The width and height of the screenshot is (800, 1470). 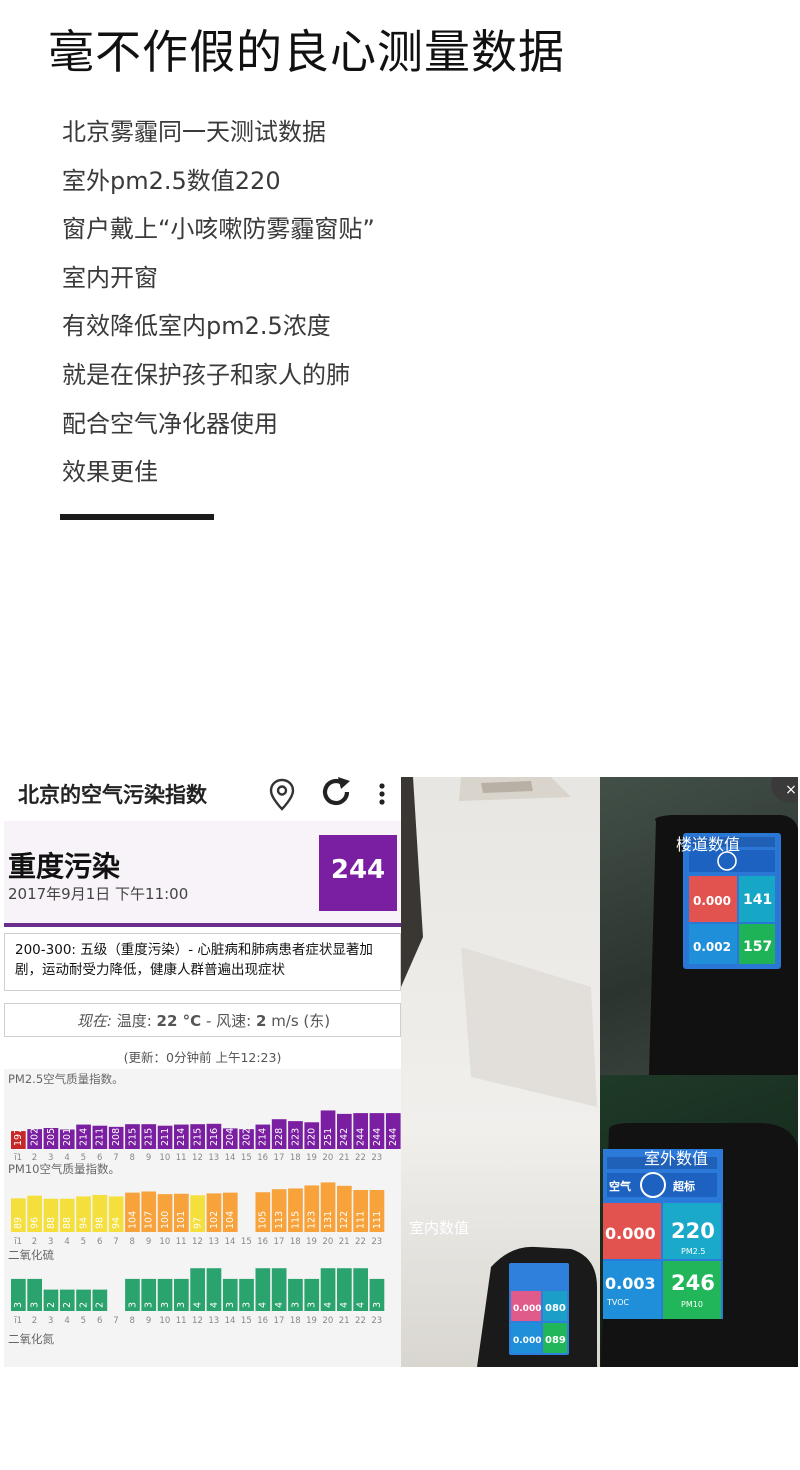 What do you see at coordinates (171, 180) in the screenshot?
I see `feature-line: 室外pm2.5数值220` at bounding box center [171, 180].